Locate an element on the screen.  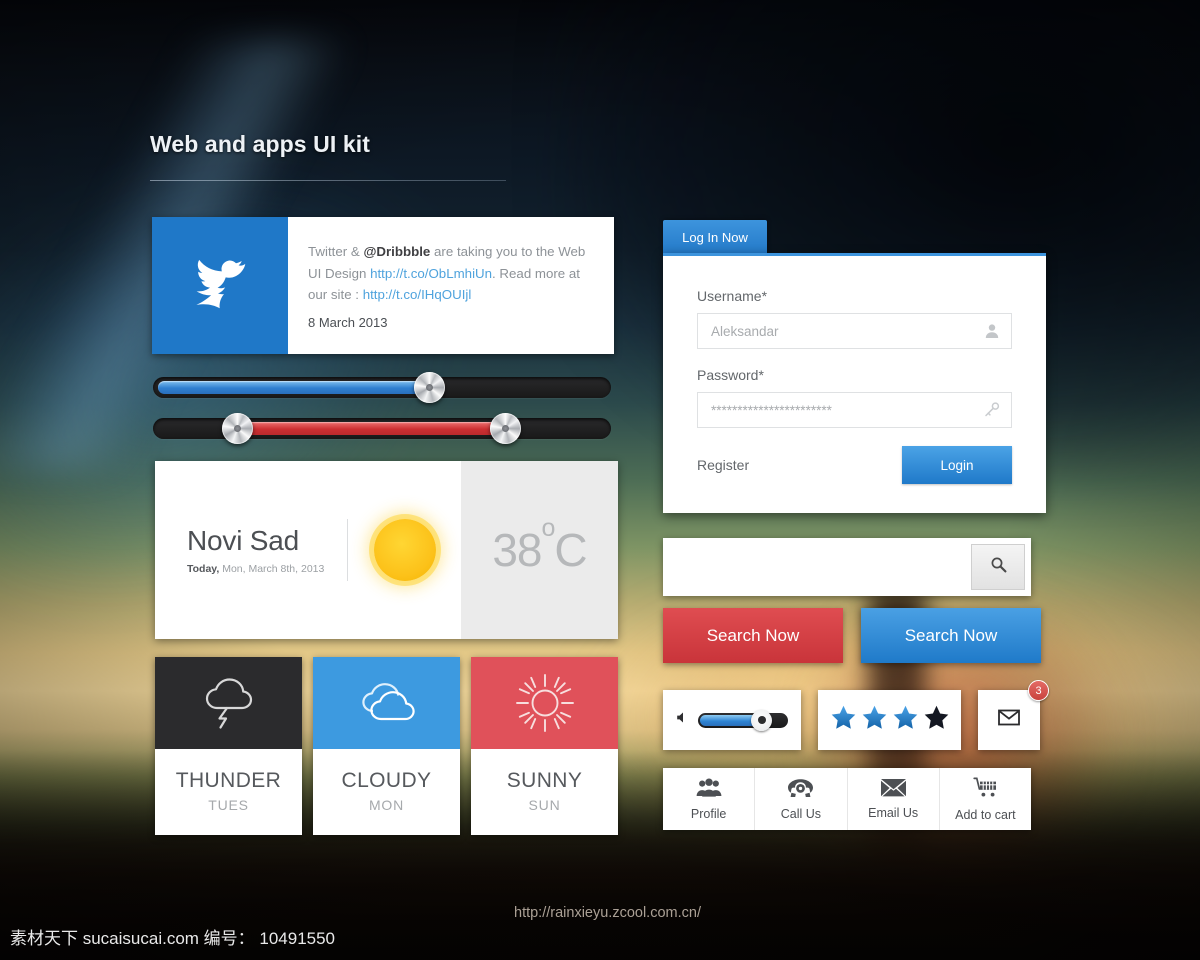
blue-slider-fill is located at coordinates (293, 387).